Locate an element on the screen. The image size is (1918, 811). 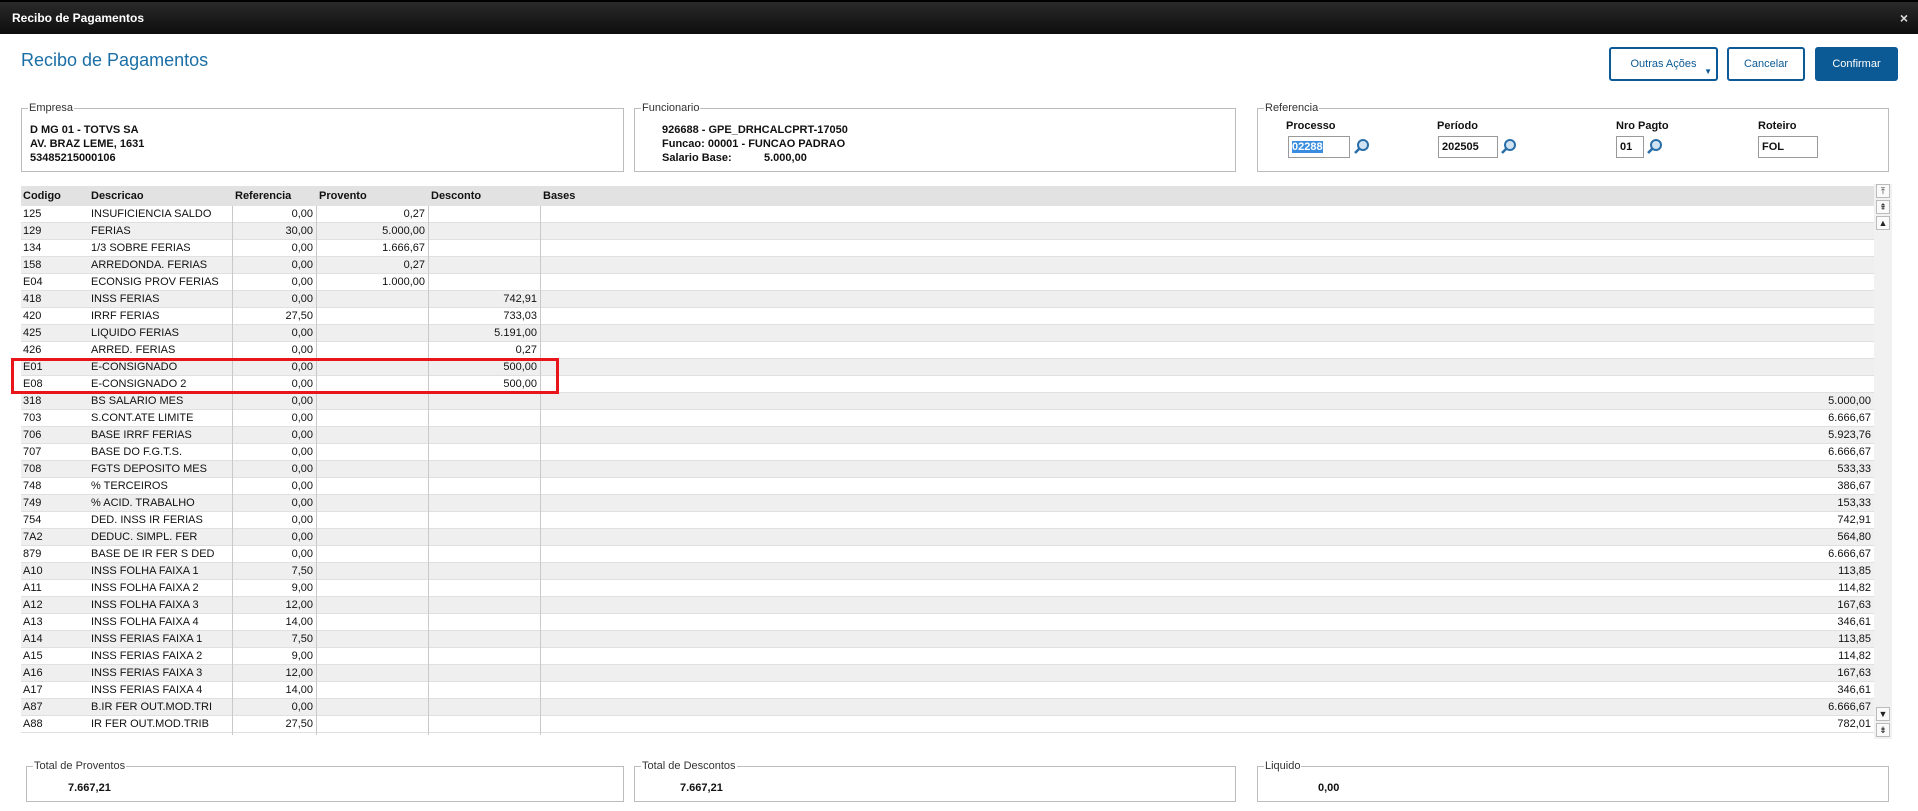
table-row: 703 S.CONT.ATE LIMITE 0,00 6.666,67 is located at coordinates (947, 418).